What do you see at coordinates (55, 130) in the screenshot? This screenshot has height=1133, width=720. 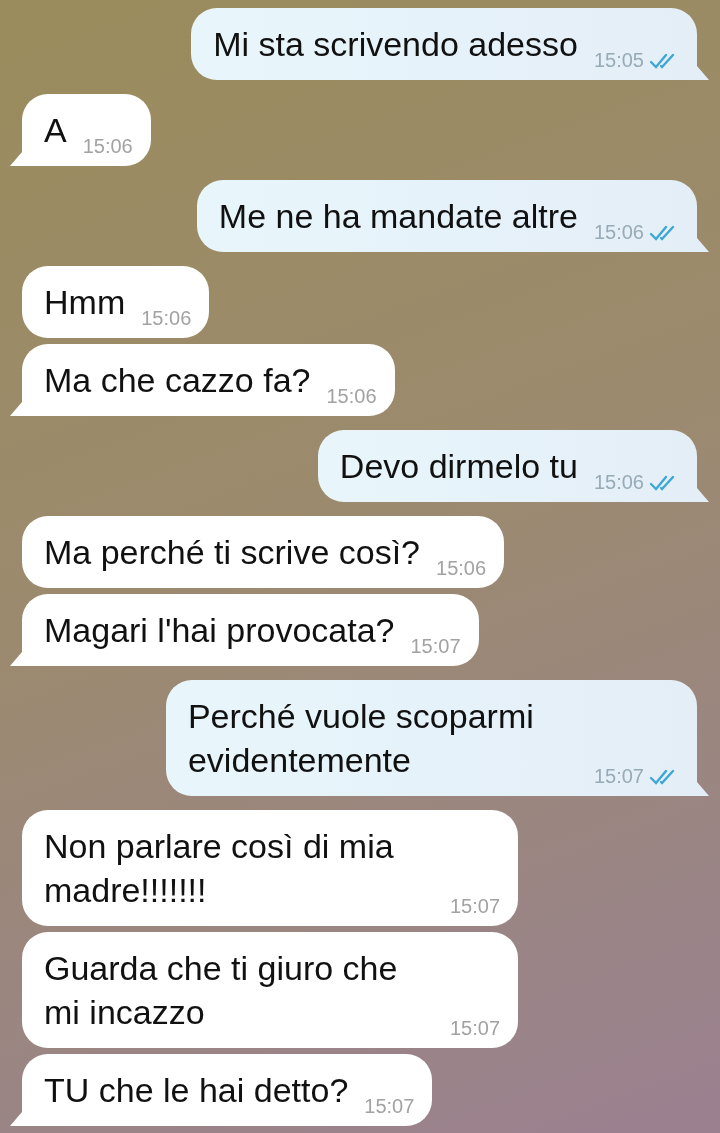 I see `message-text: A` at bounding box center [55, 130].